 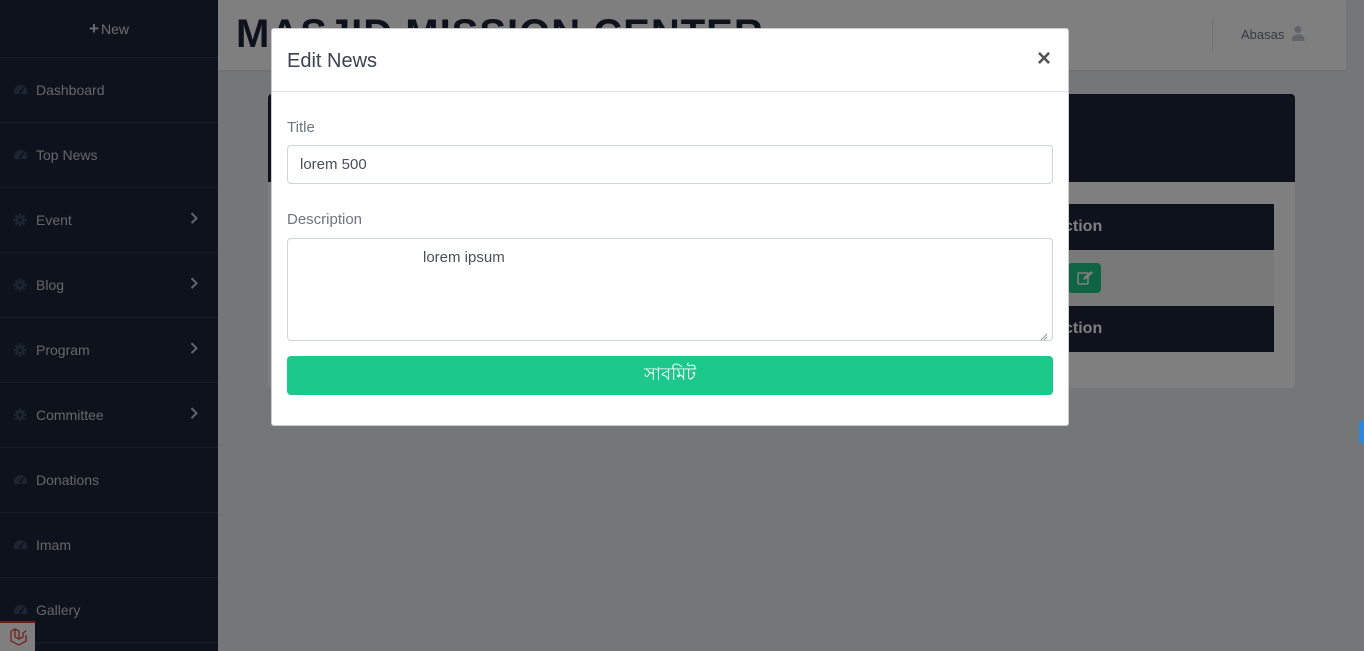 What do you see at coordinates (1044, 59) in the screenshot?
I see `close-icon: ×` at bounding box center [1044, 59].